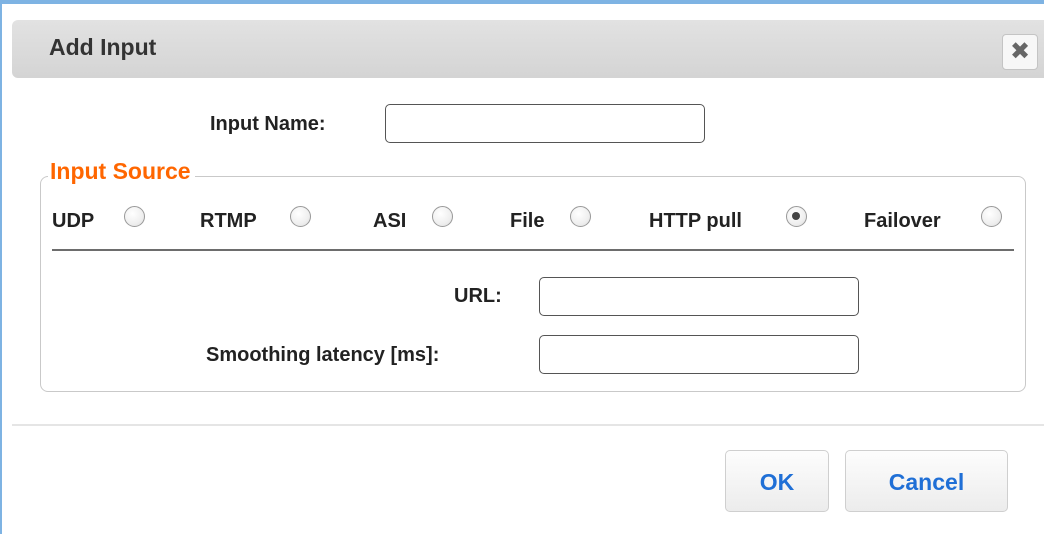  Describe the element at coordinates (73, 221) in the screenshot. I see `radio-label-udp: UDP` at that location.